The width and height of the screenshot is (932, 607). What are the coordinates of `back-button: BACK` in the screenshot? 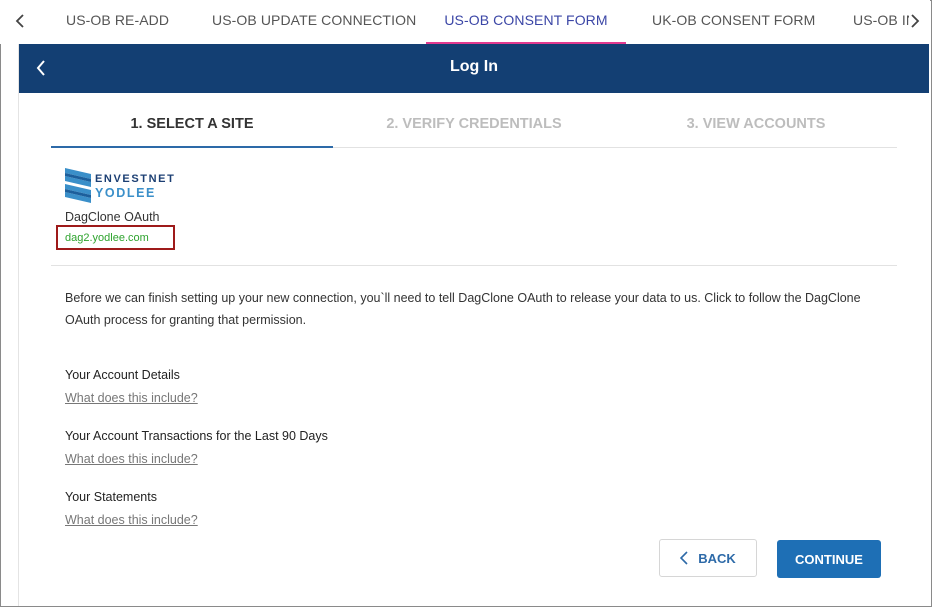 It's located at (708, 558).